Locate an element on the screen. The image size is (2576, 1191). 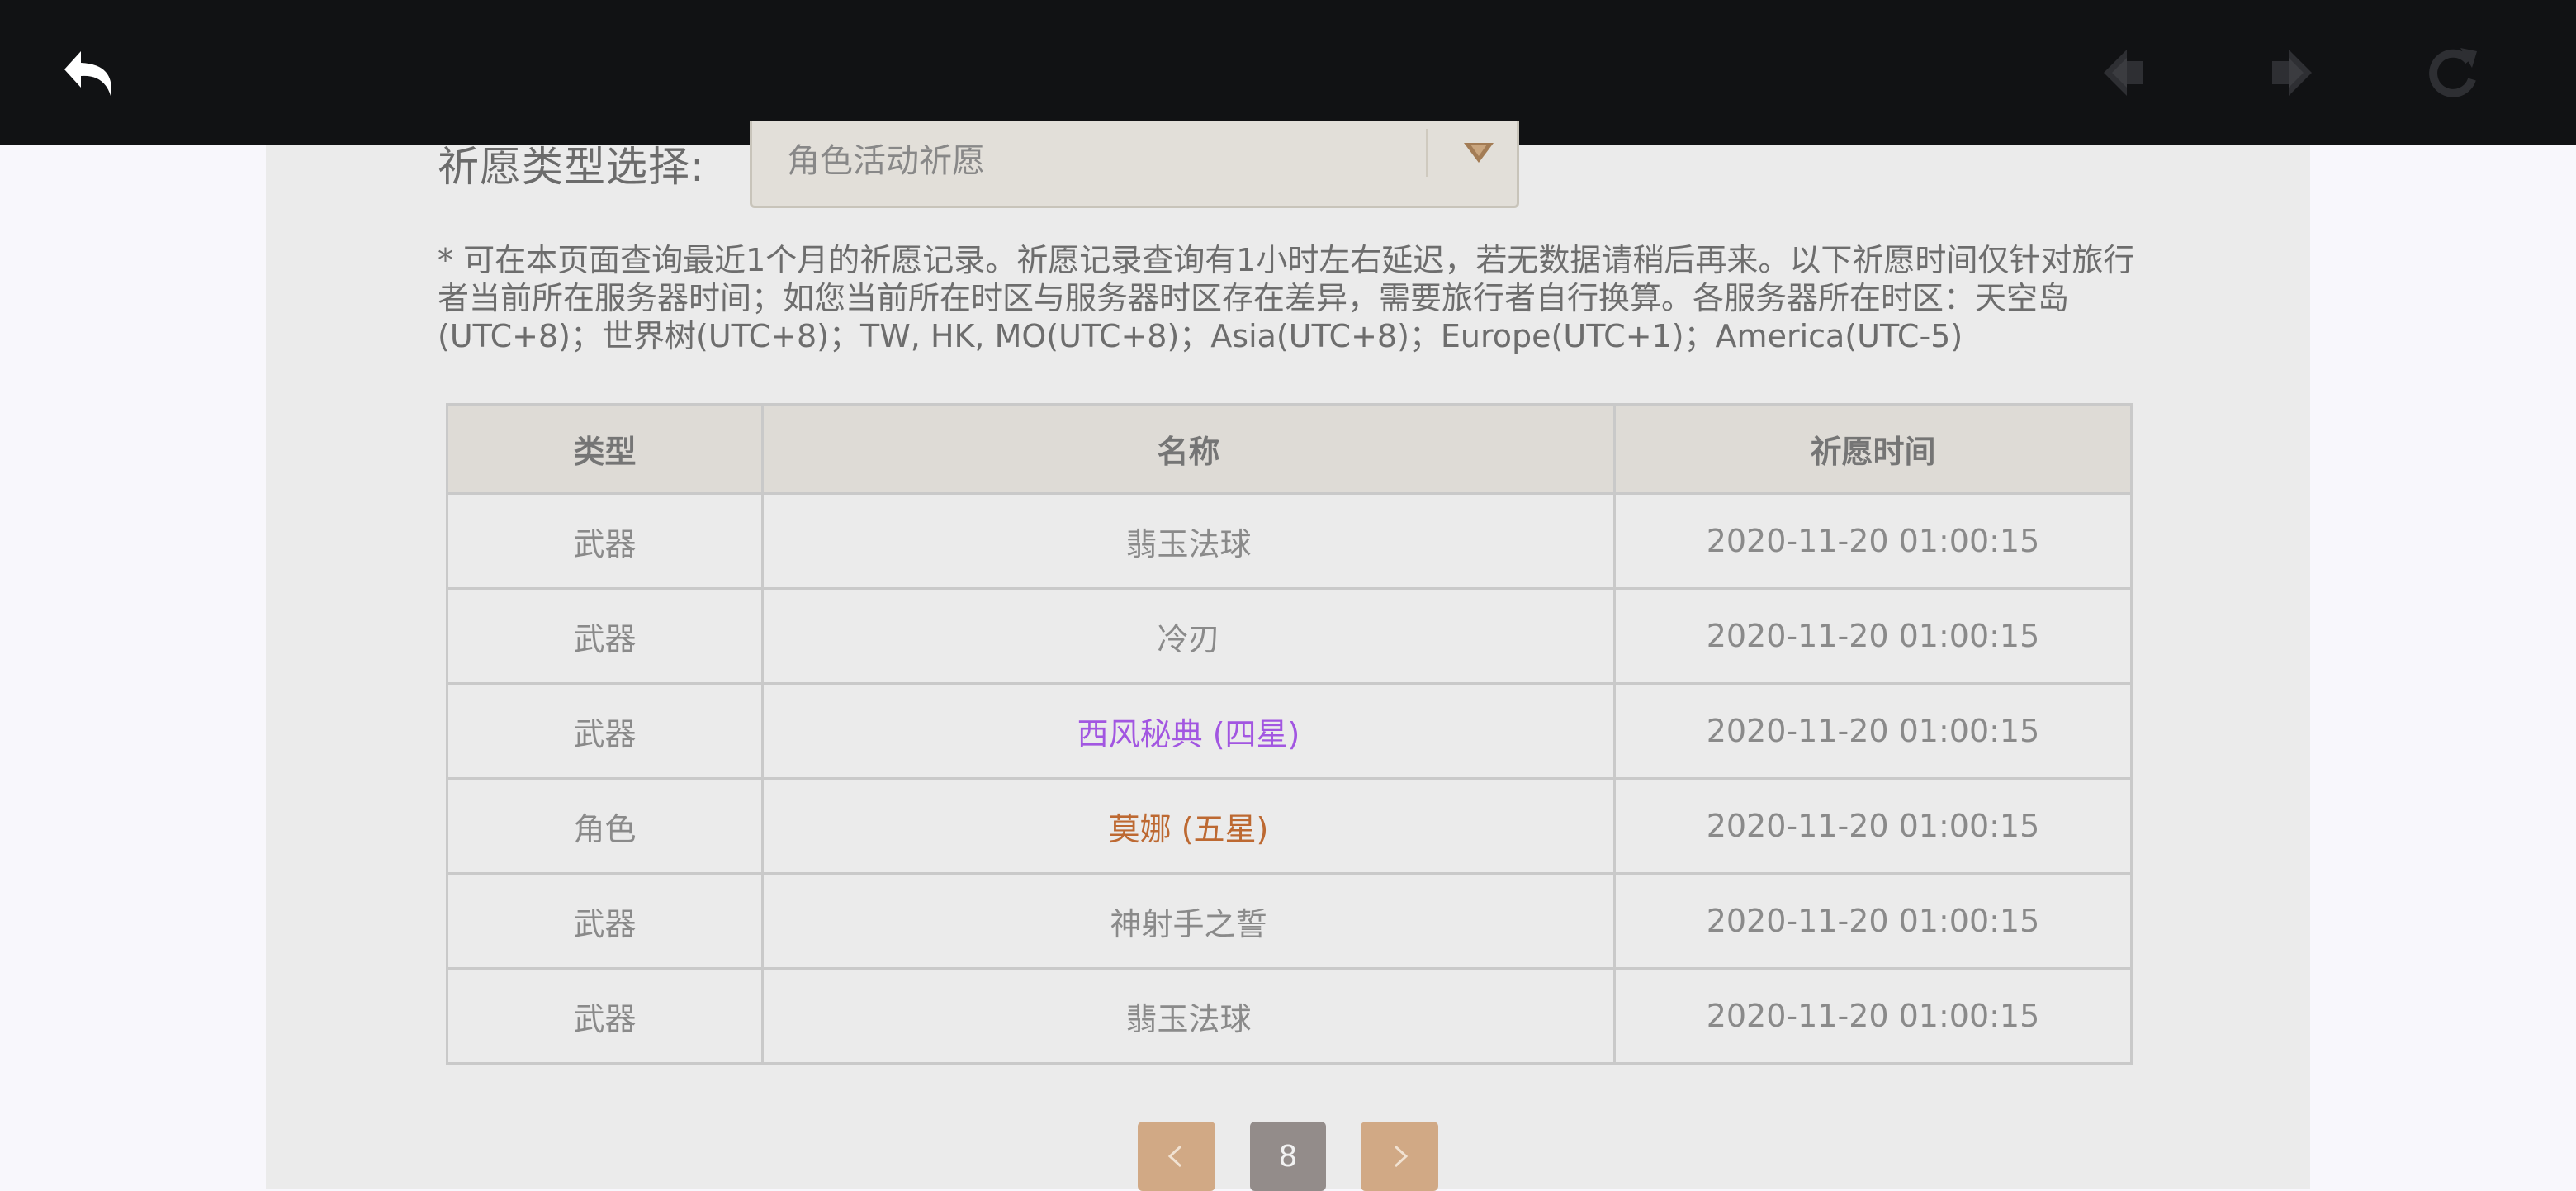
table-row: 武器 神射手之誓 2020-11-20 01:00:15 is located at coordinates (1289, 921).